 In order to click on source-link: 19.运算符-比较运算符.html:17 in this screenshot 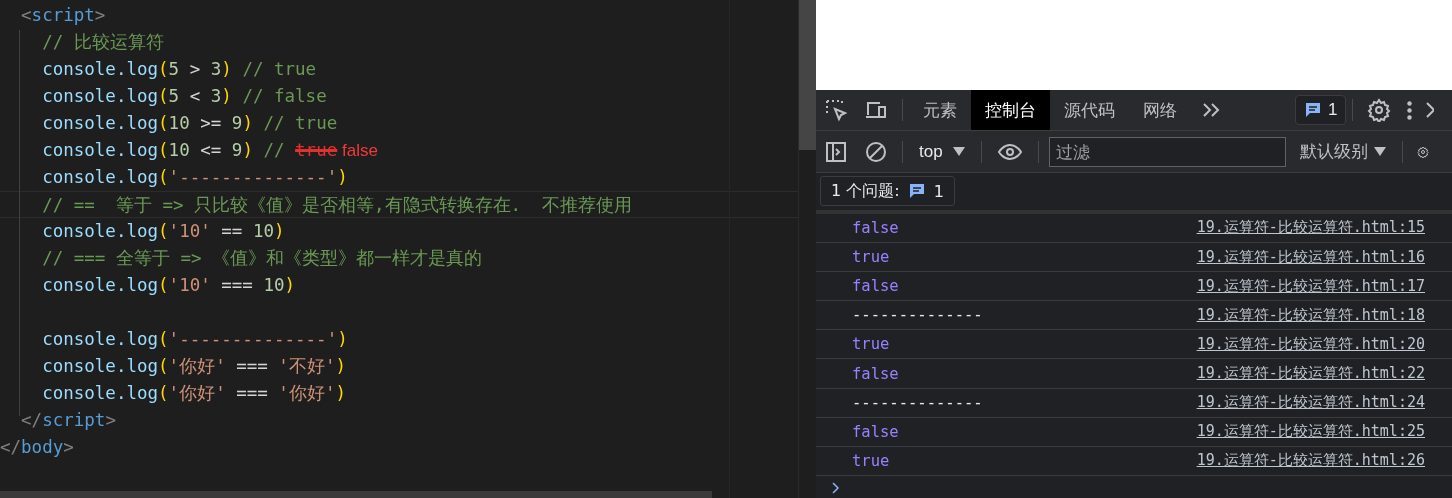, I will do `click(1310, 286)`.